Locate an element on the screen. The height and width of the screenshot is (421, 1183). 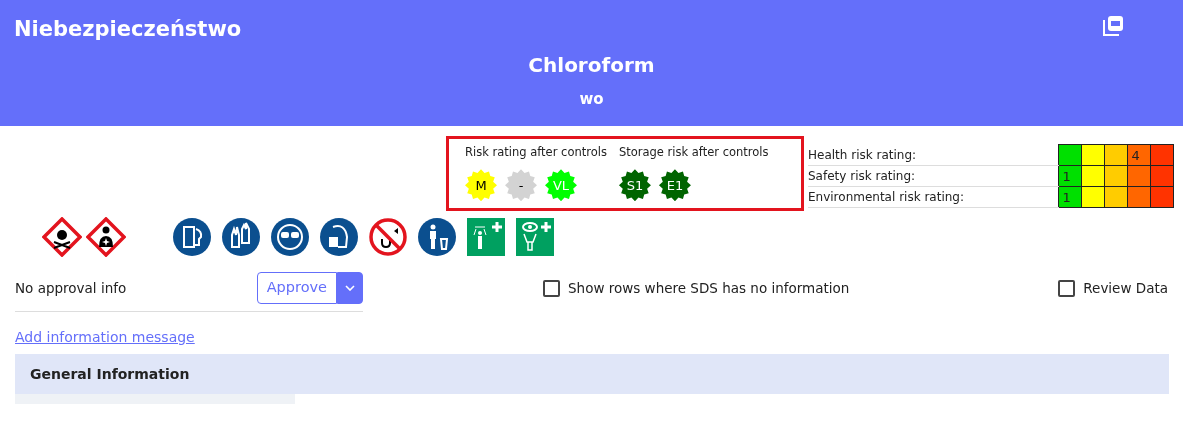
risk-badge: S1 is located at coordinates (634, 185).